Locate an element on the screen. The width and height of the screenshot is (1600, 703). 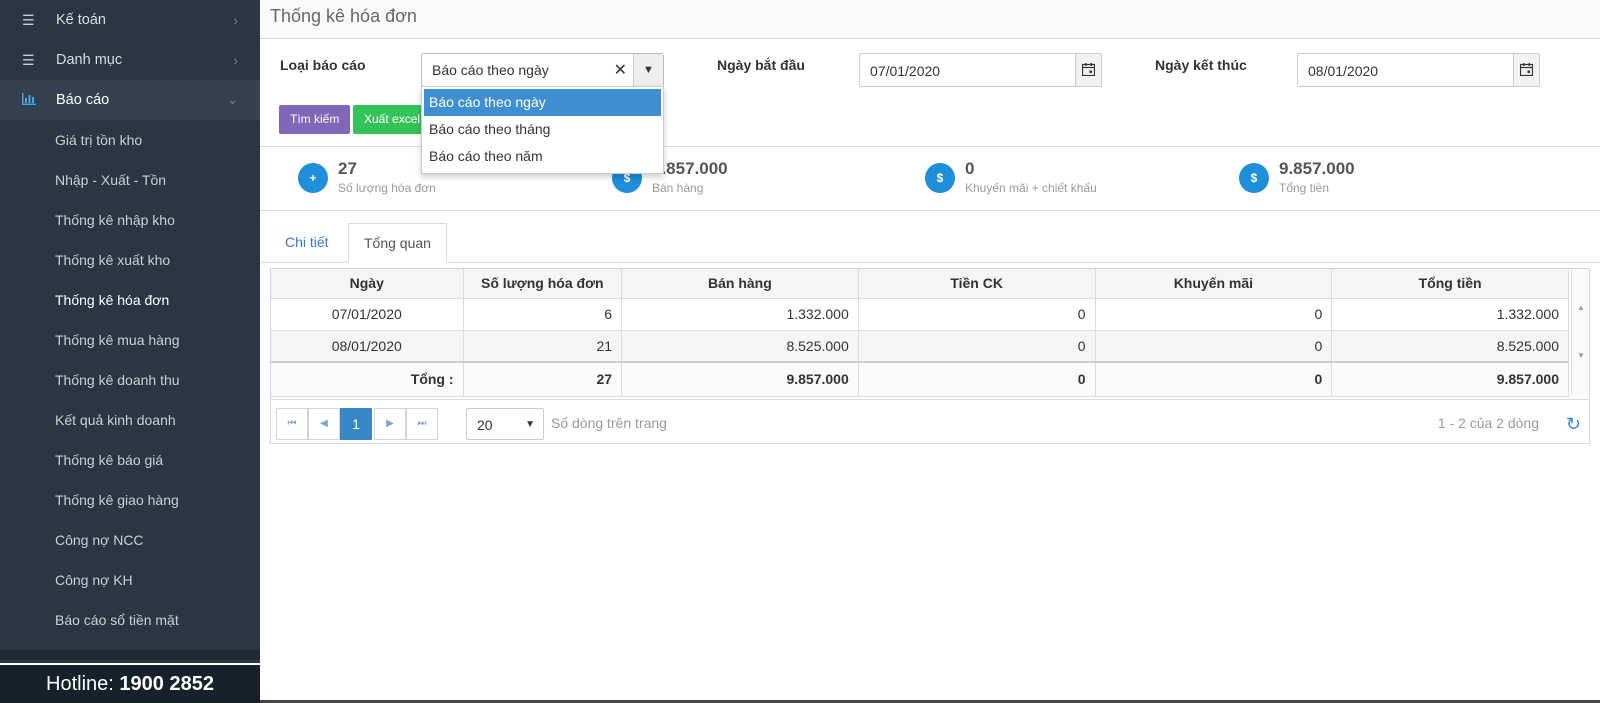
last-page-icon: ⏭ is located at coordinates (422, 424).